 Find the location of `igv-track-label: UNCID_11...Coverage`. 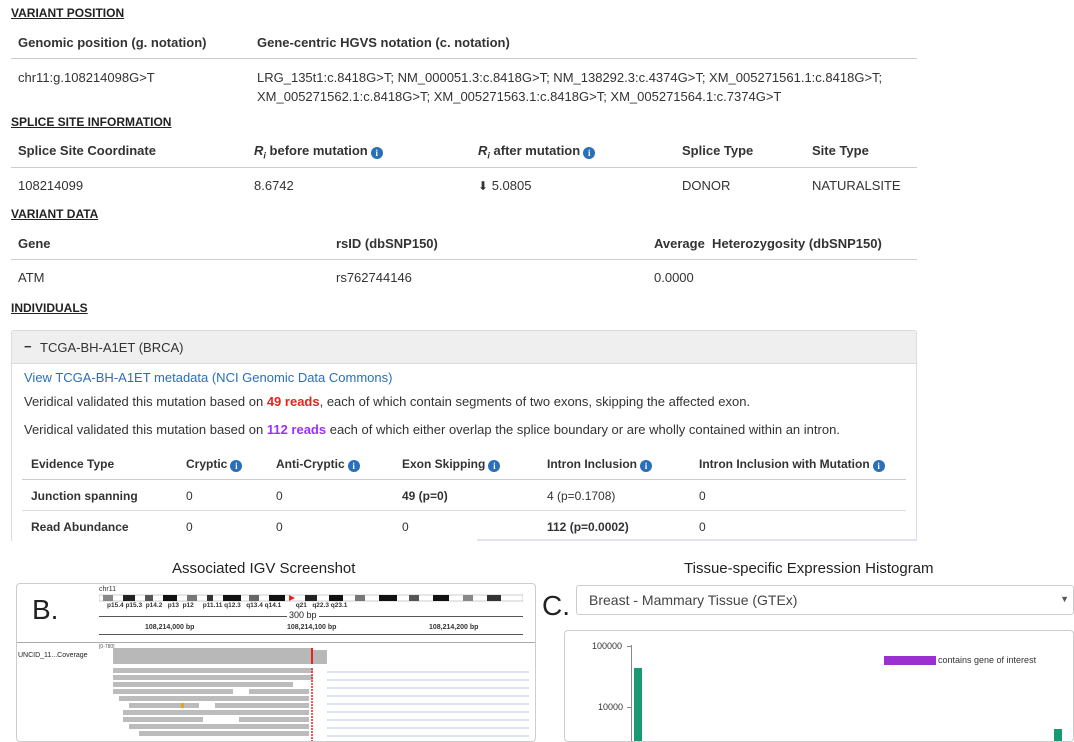

igv-track-label: UNCID_11...Coverage is located at coordinates (53, 655).